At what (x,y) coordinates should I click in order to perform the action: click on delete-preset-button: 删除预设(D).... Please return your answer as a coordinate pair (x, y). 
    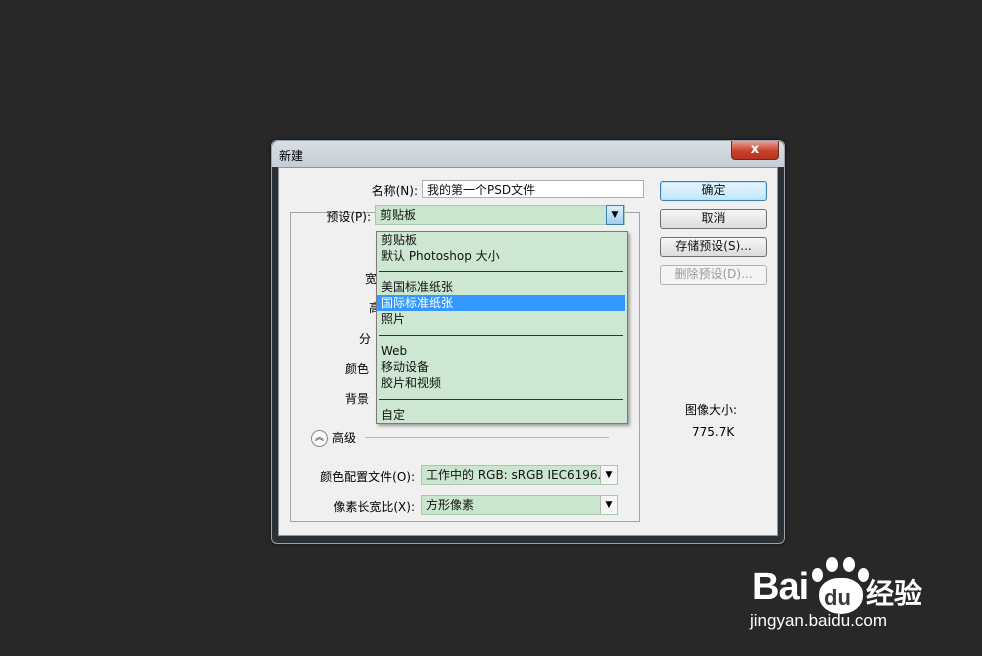
    Looking at the image, I should click on (713, 275).